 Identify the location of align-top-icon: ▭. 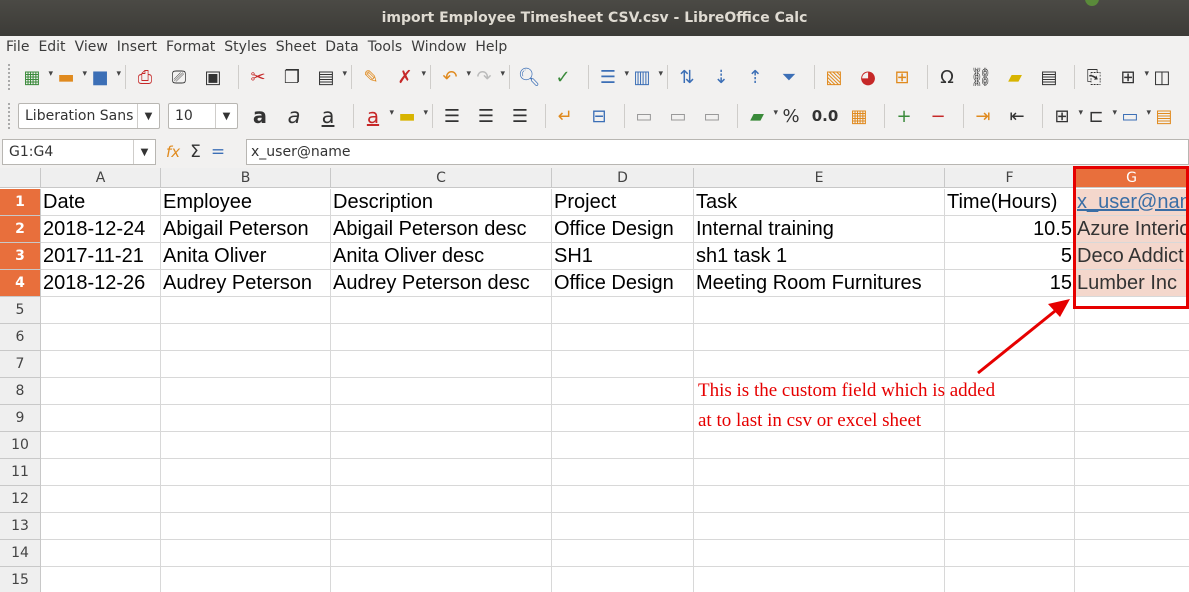
(644, 116).